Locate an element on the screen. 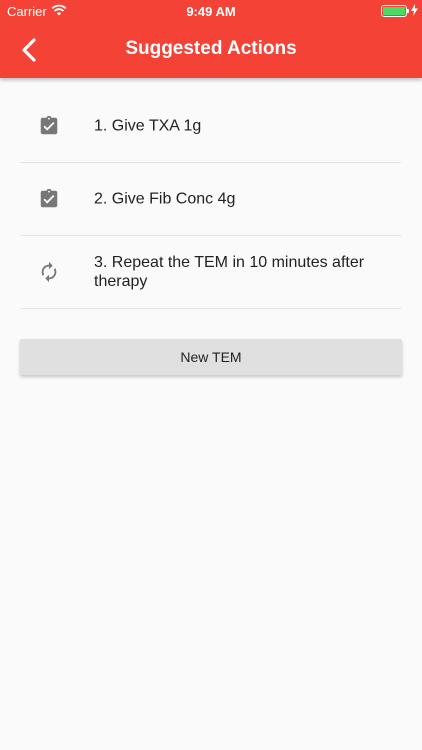  app-bar: Carrier 9:49 AM Suggested Actions is located at coordinates (211, 39).